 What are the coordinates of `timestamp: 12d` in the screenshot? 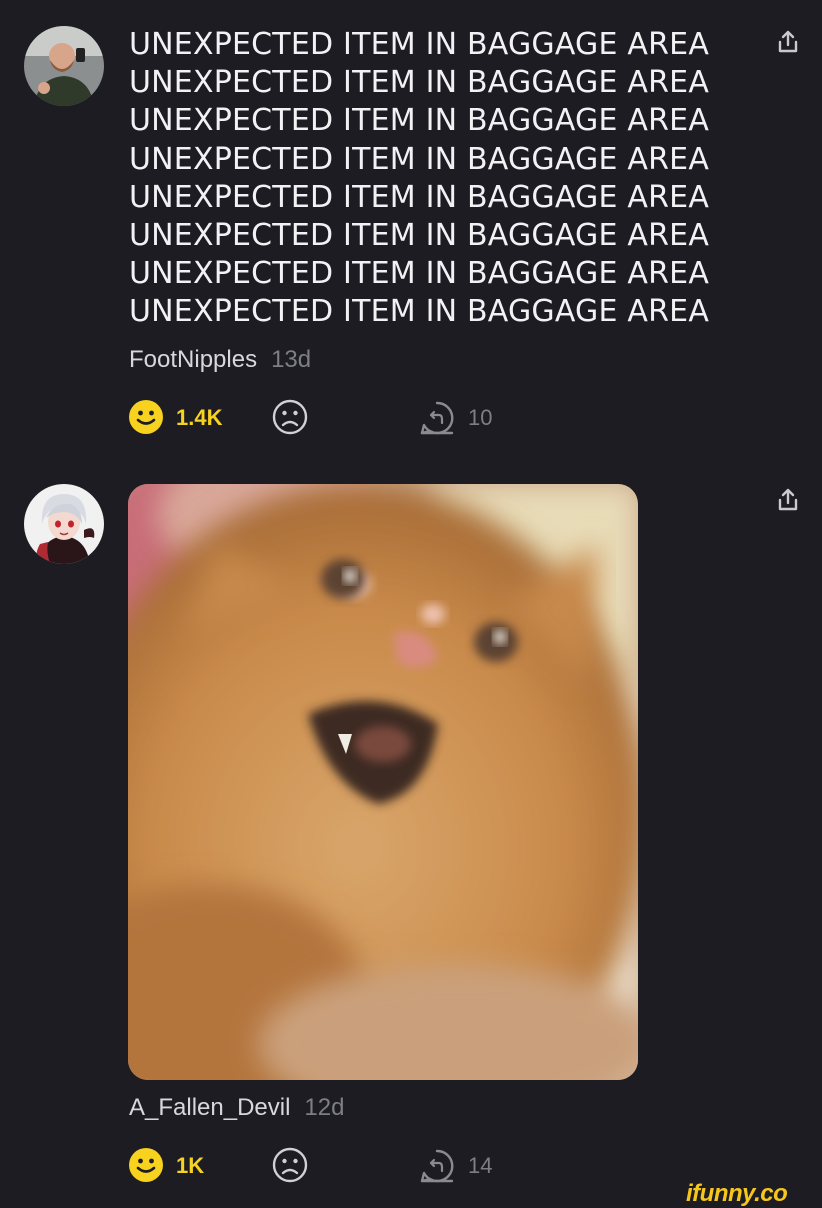 It's located at (324, 1107).